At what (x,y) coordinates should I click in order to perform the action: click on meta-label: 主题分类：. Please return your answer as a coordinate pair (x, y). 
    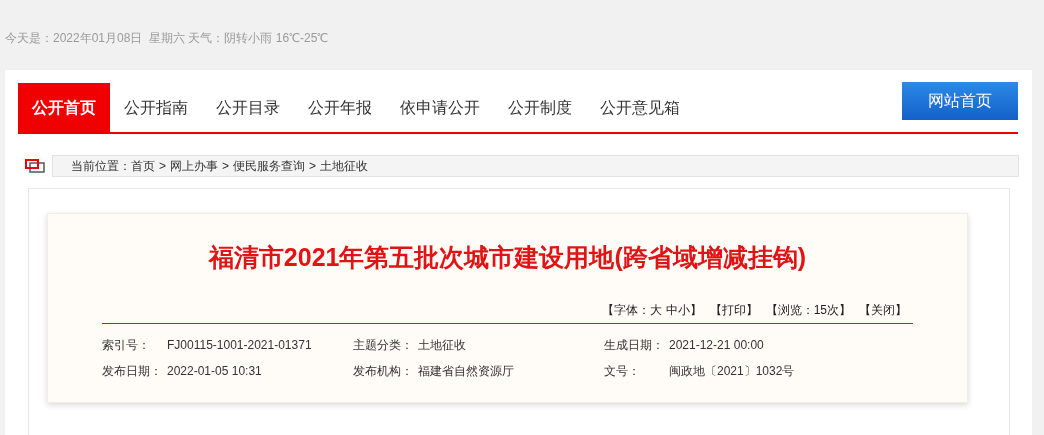
    Looking at the image, I should click on (383, 345).